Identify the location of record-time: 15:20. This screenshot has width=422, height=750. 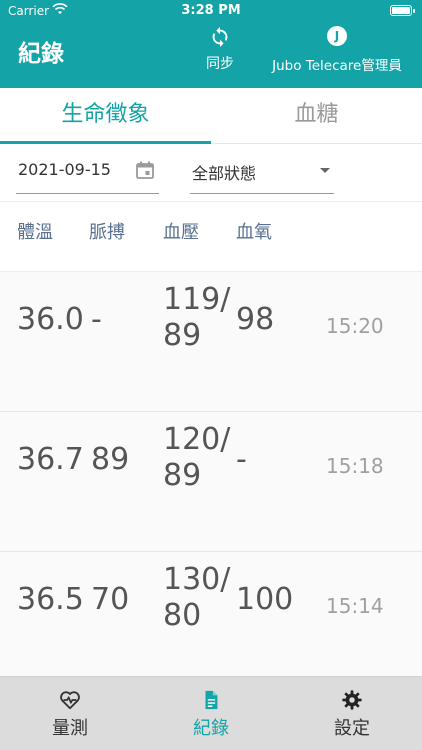
(355, 326).